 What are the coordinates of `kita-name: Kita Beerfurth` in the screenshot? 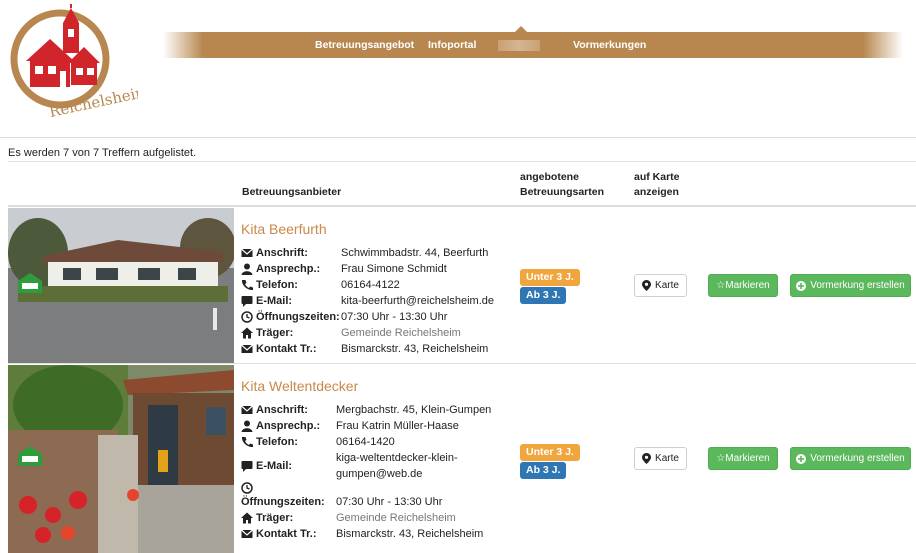 It's located at (284, 229).